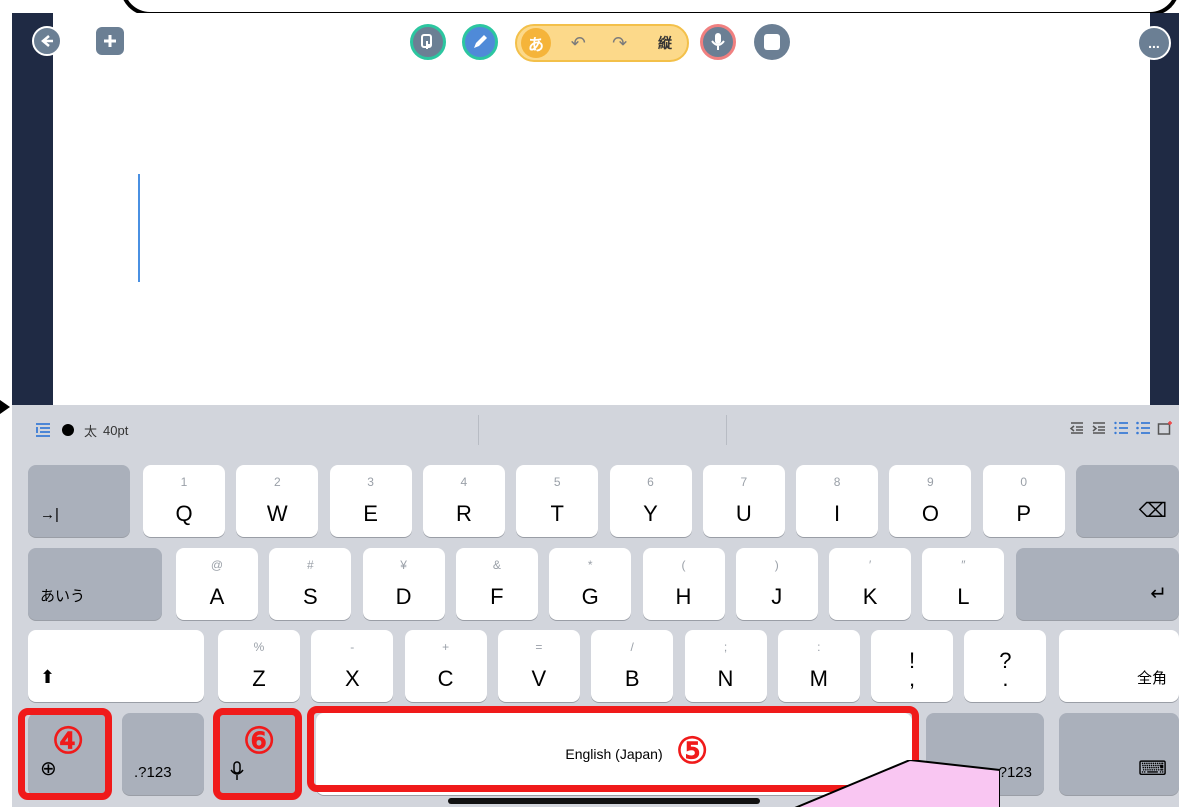  I want to click on arrow-left-icon, so click(47, 41).